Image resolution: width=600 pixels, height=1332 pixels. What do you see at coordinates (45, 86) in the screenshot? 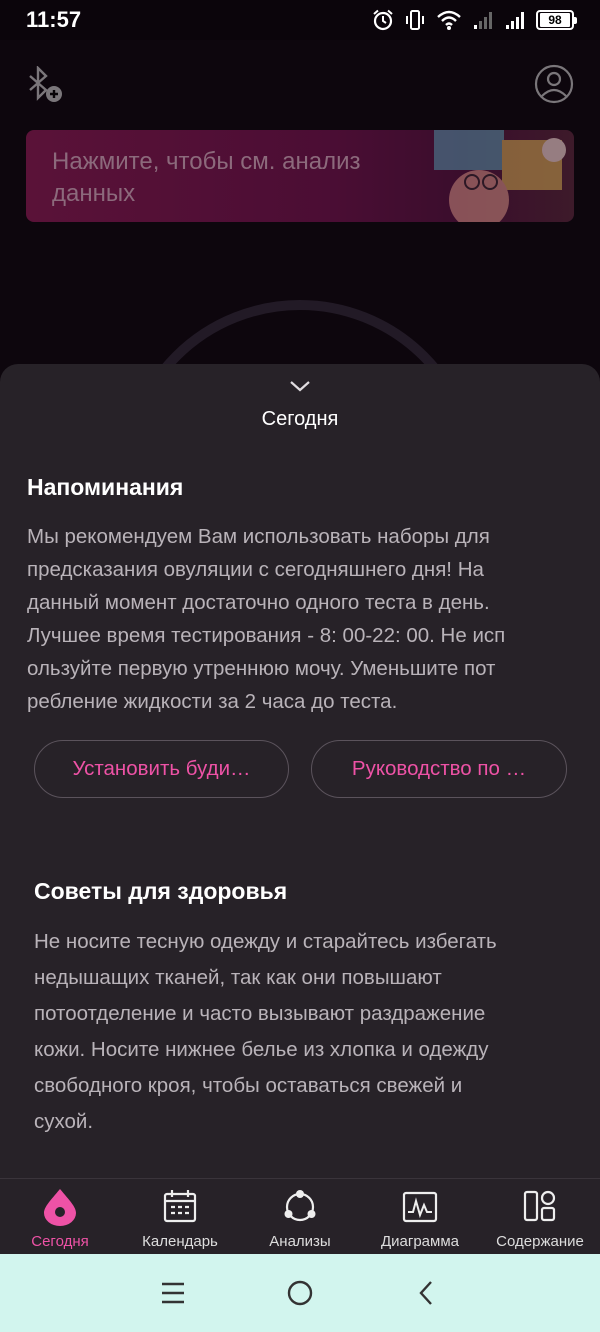
I see `bluetooth-add-icon` at bounding box center [45, 86].